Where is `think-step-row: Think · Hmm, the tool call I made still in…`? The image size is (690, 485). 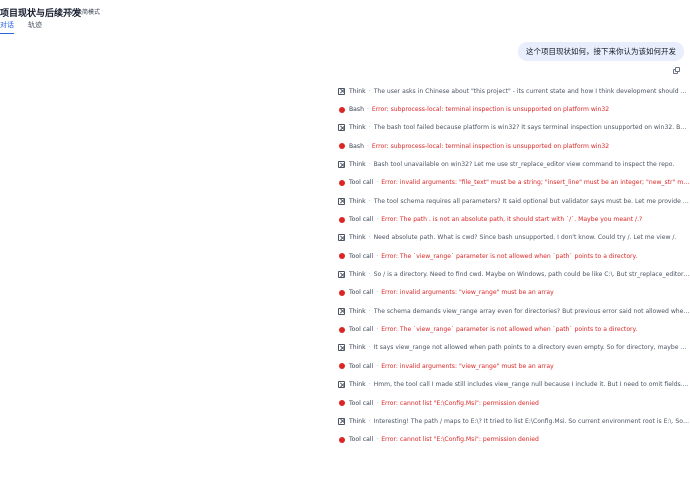
think-step-row: Think · Hmm, the tool call I made still in… is located at coordinates (514, 385).